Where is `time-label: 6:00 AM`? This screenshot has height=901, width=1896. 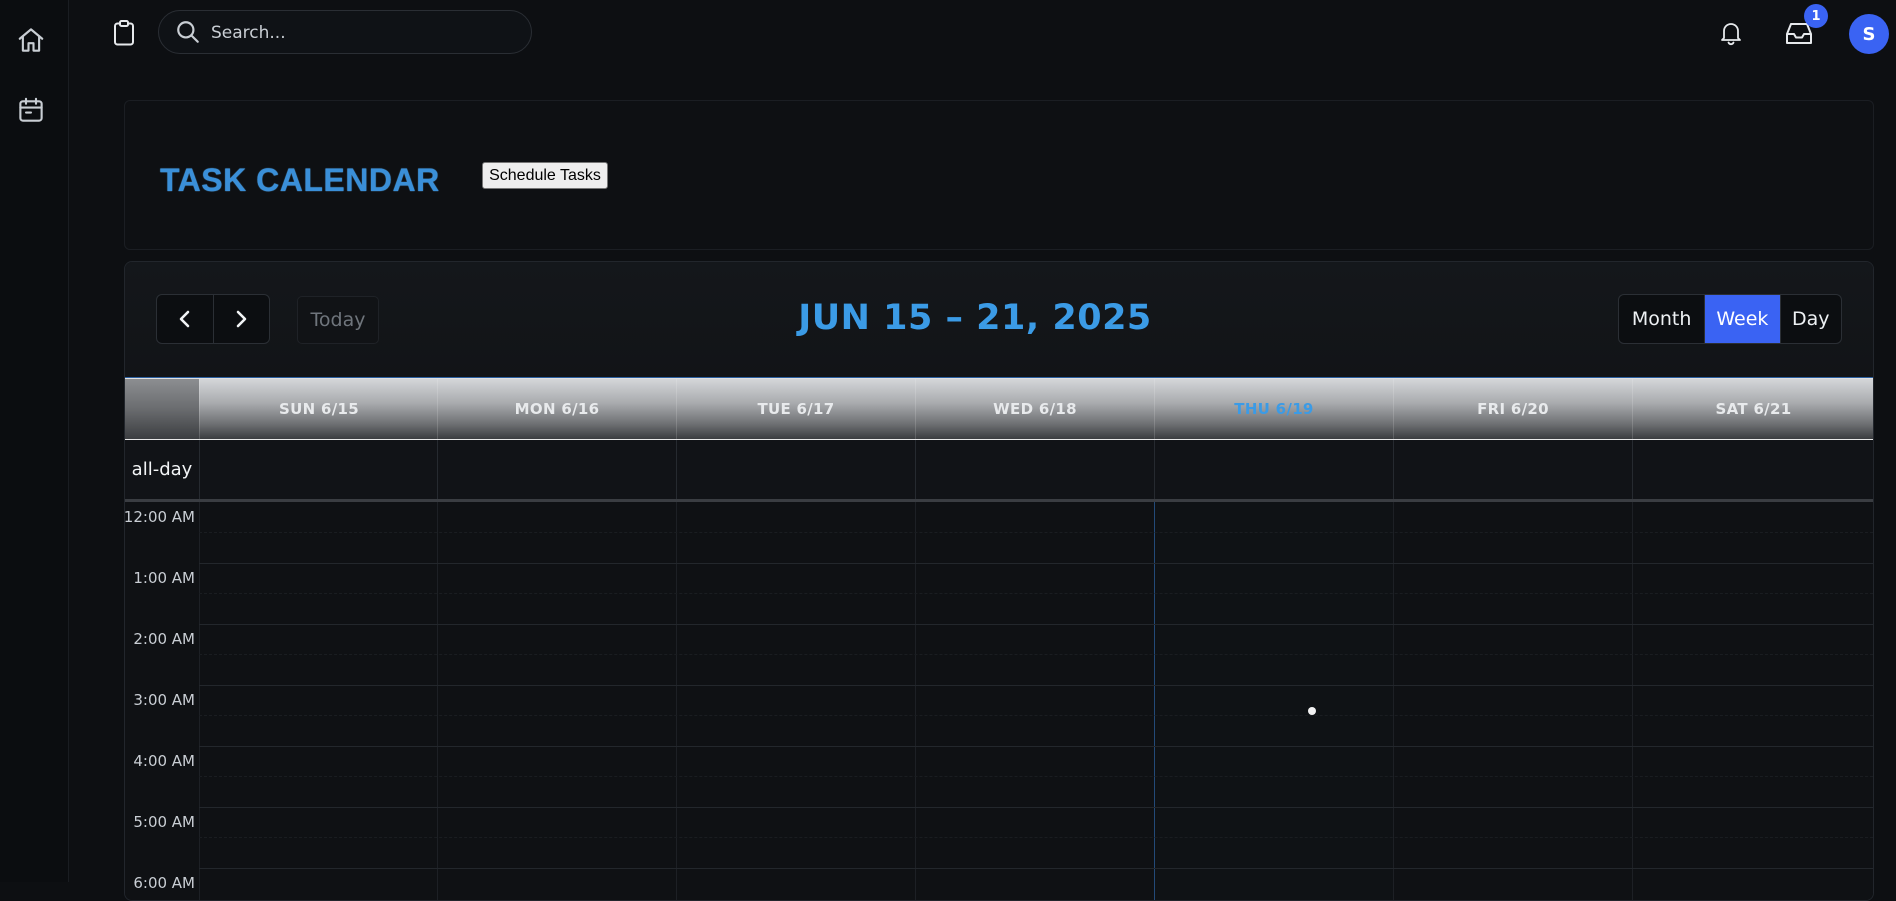
time-label: 6:00 AM is located at coordinates (164, 883).